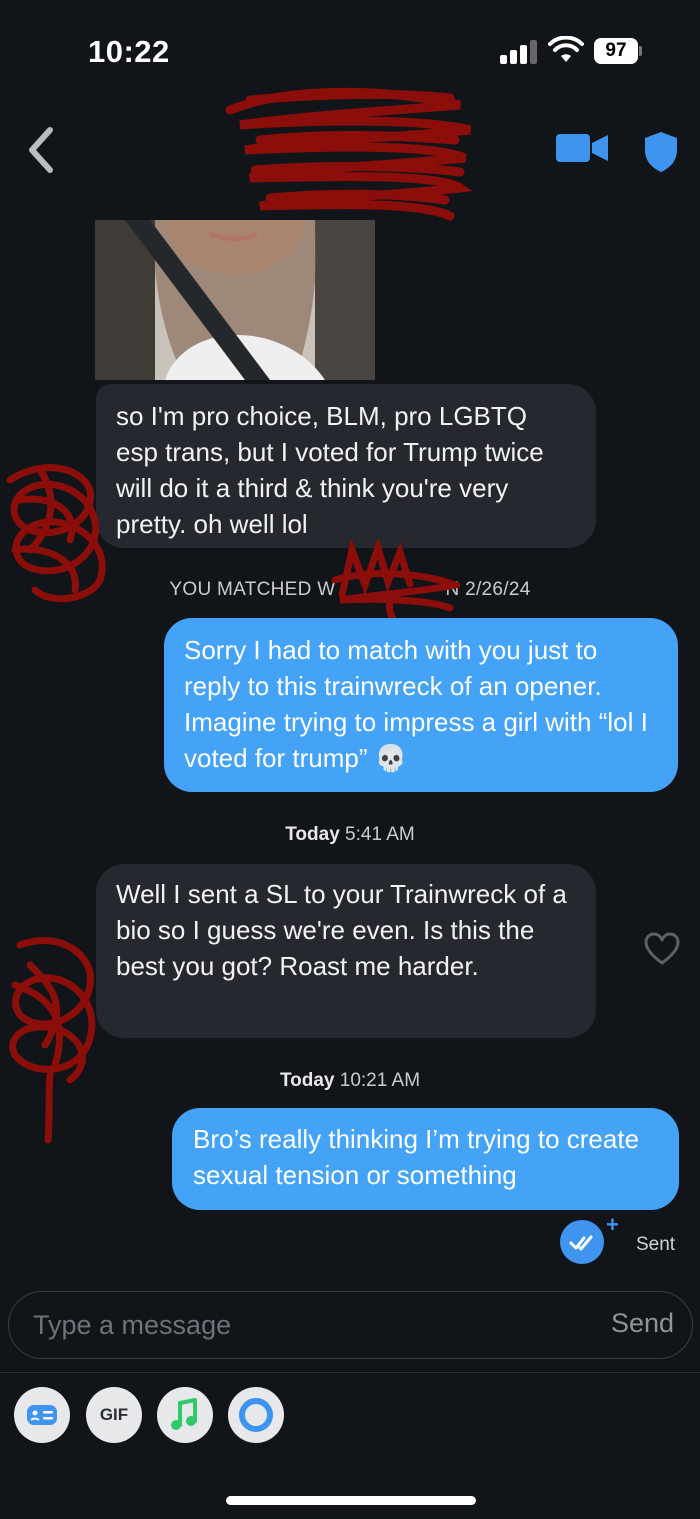  What do you see at coordinates (662, 949) in the screenshot?
I see `like-heart-icon` at bounding box center [662, 949].